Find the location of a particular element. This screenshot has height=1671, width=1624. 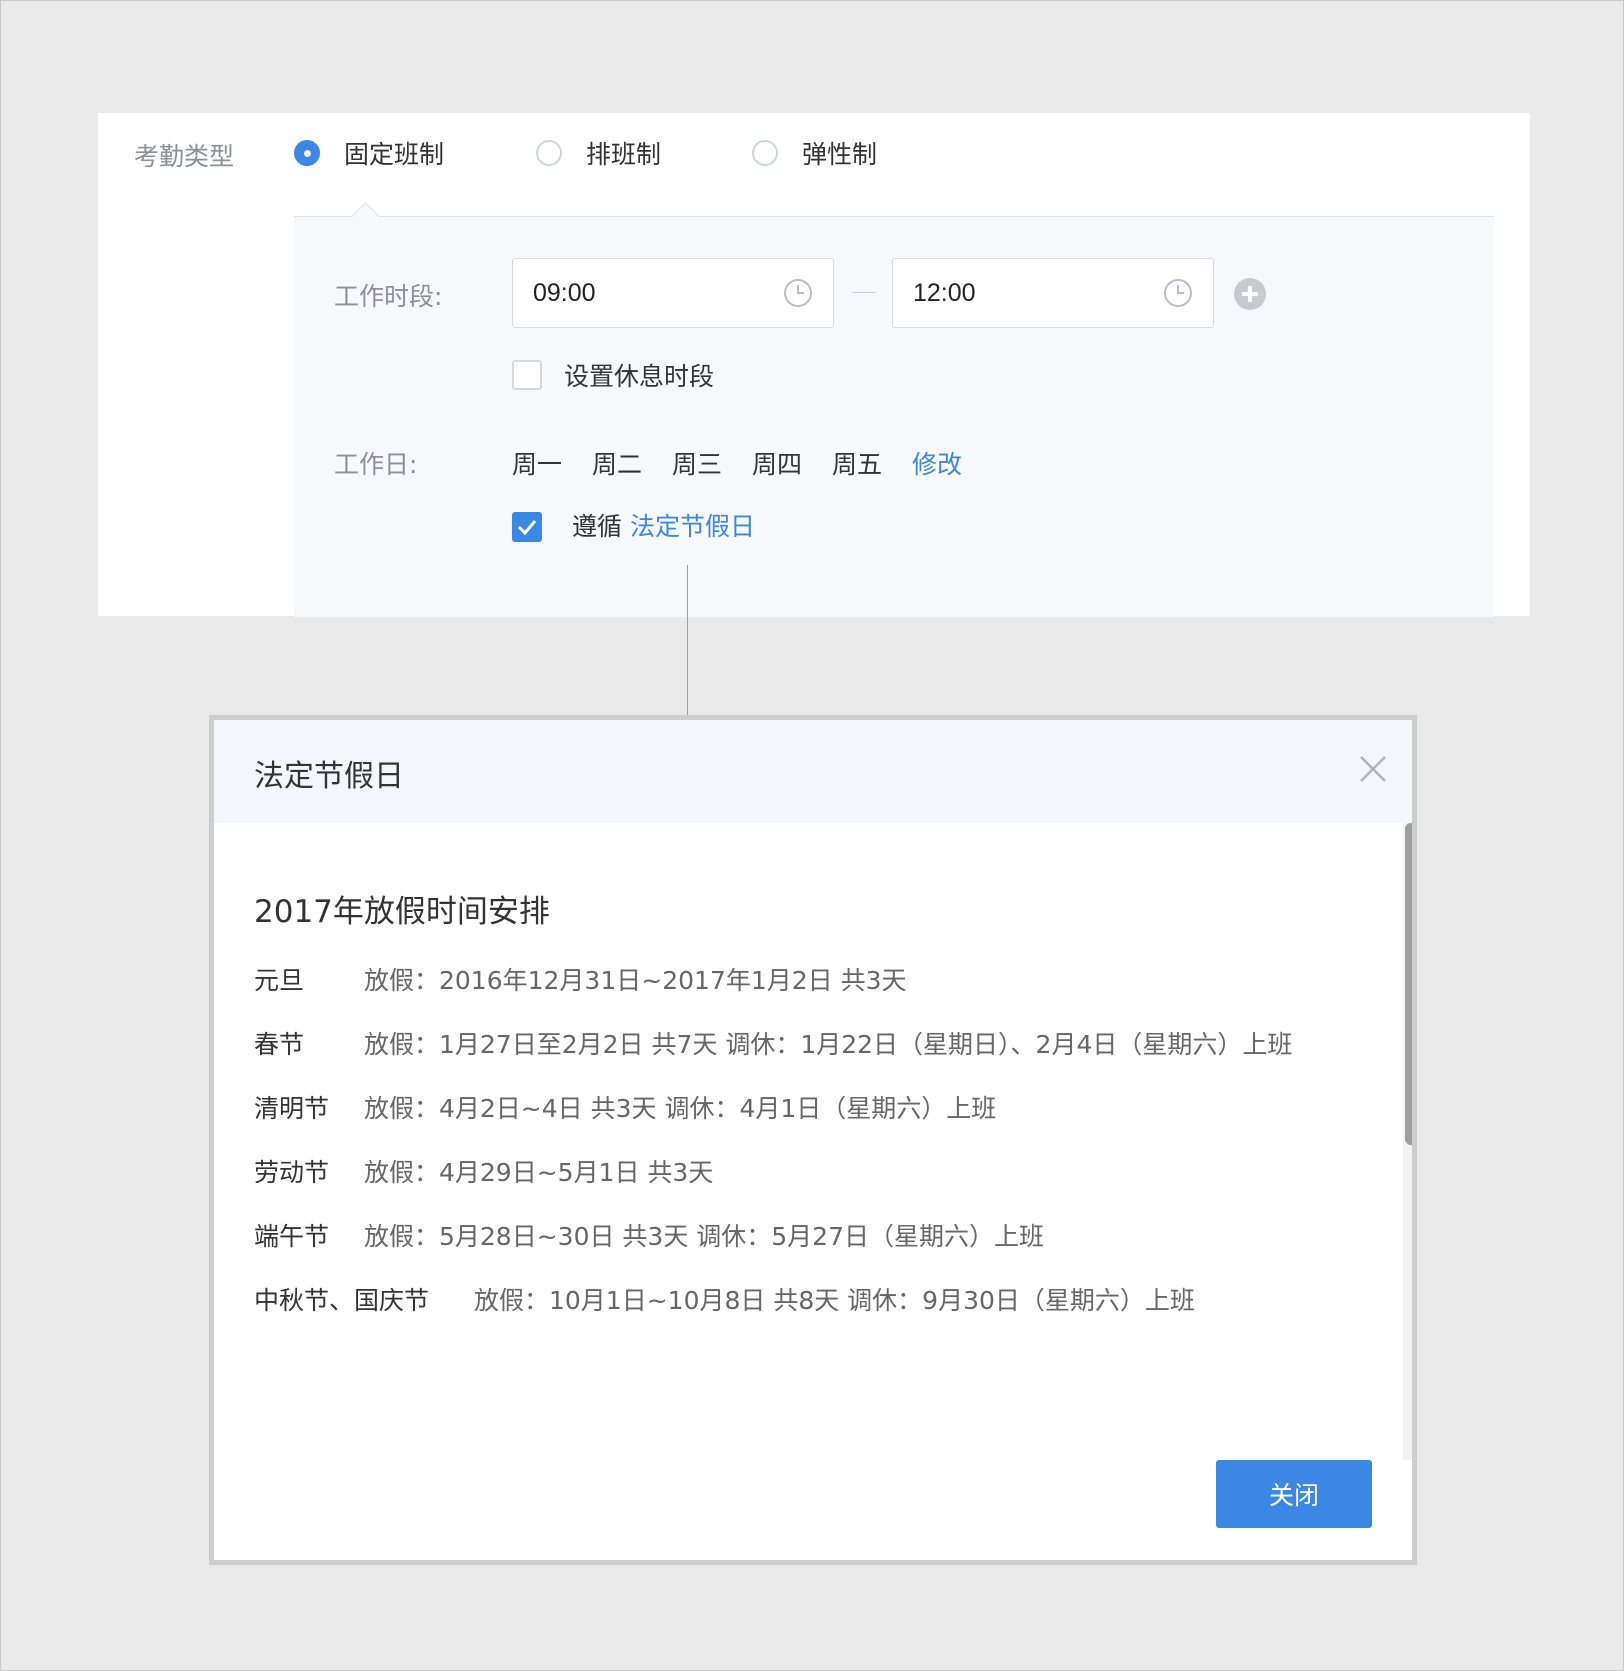

radio-scheduled-shift: 排班制 is located at coordinates (598, 153).